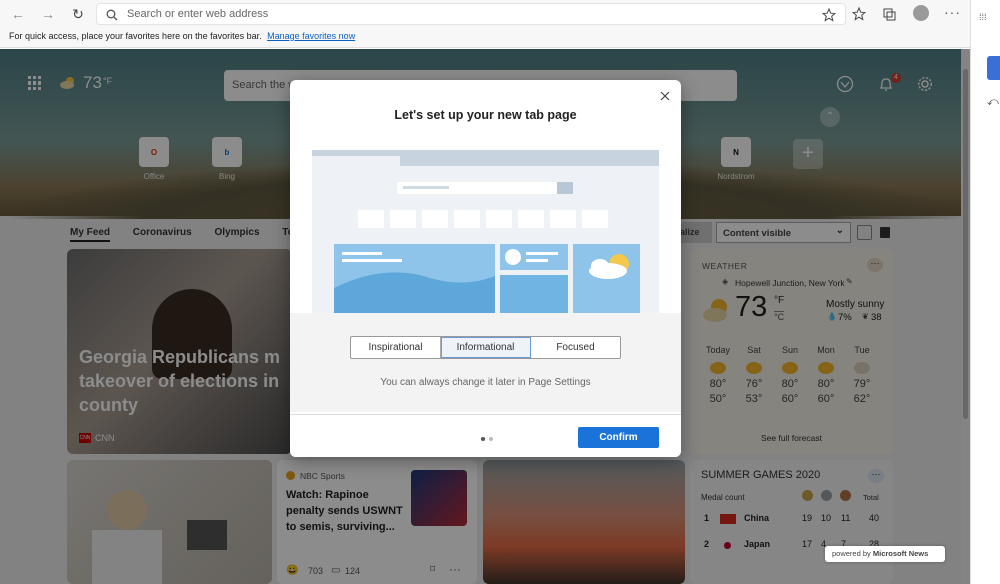 The width and height of the screenshot is (1000, 584). I want to click on address-placeholder: Search or enter web address, so click(198, 14).